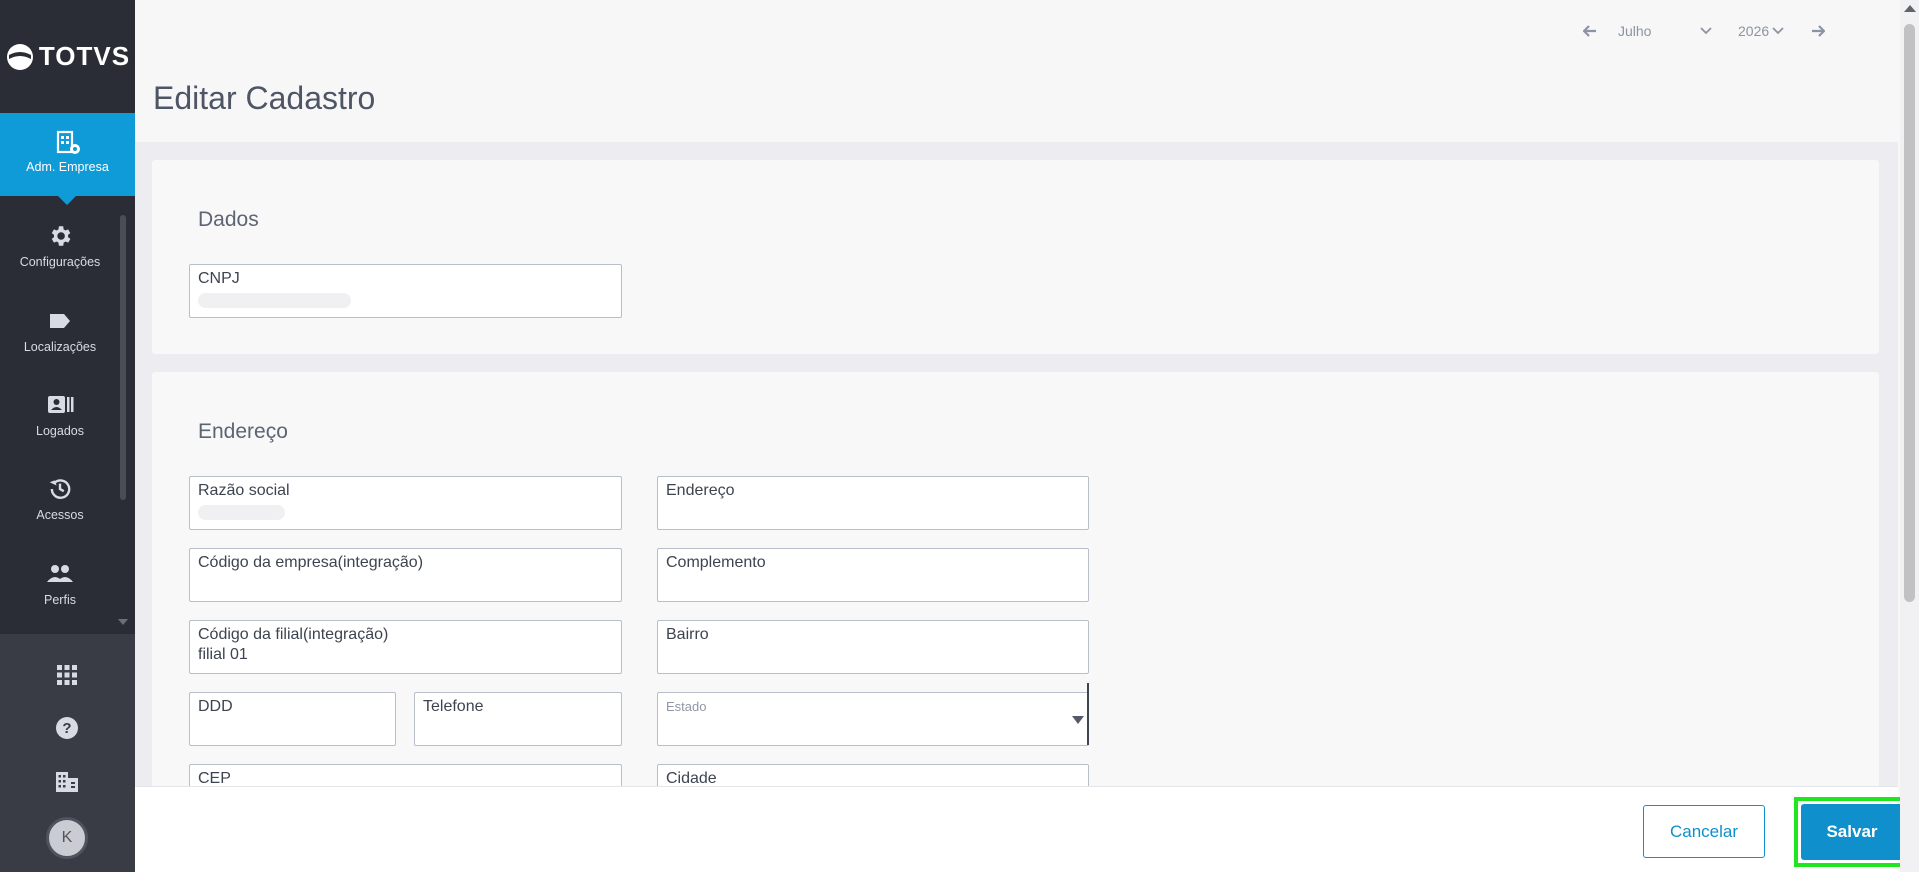 The image size is (1919, 872). Describe the element at coordinates (873, 647) in the screenshot. I see `bairro-field: Bairro` at that location.